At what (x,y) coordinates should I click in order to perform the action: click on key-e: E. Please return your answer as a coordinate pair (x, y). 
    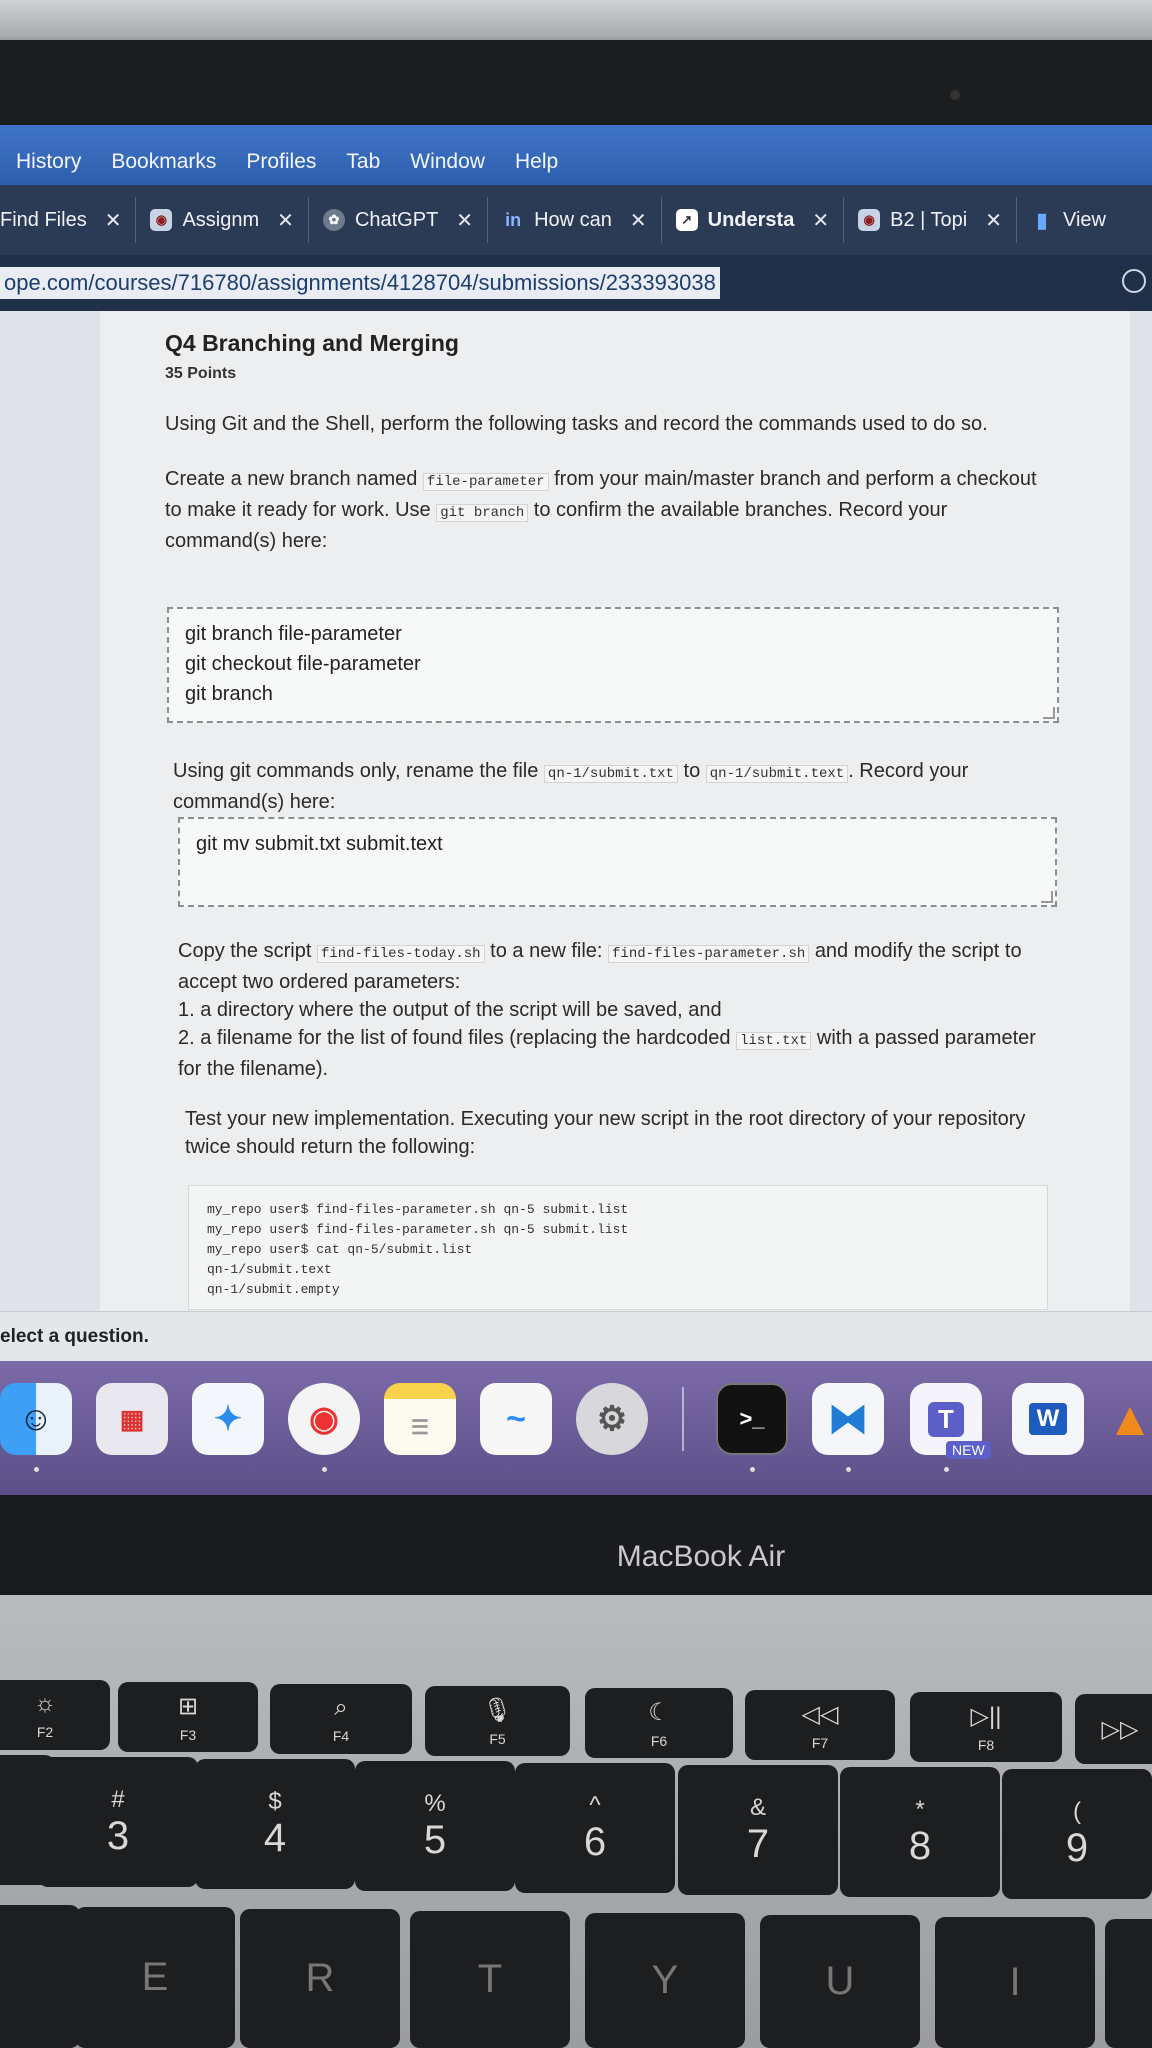
    Looking at the image, I should click on (155, 1977).